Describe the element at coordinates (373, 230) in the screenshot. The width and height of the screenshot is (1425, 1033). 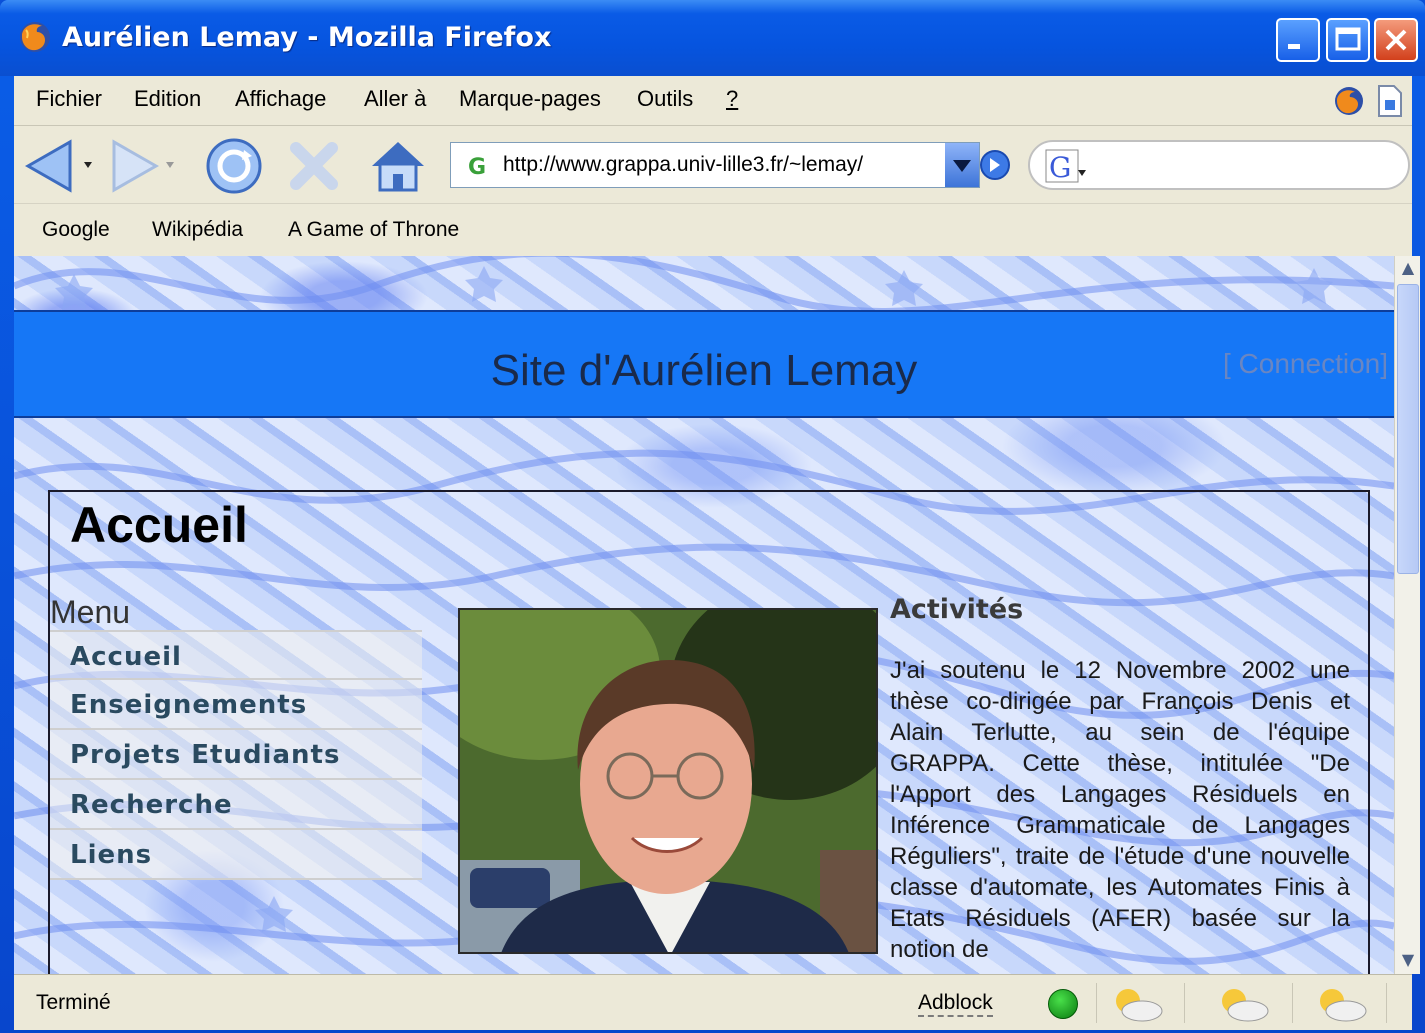
I see `bookmark-game-of-throne: A Game of Throne` at that location.